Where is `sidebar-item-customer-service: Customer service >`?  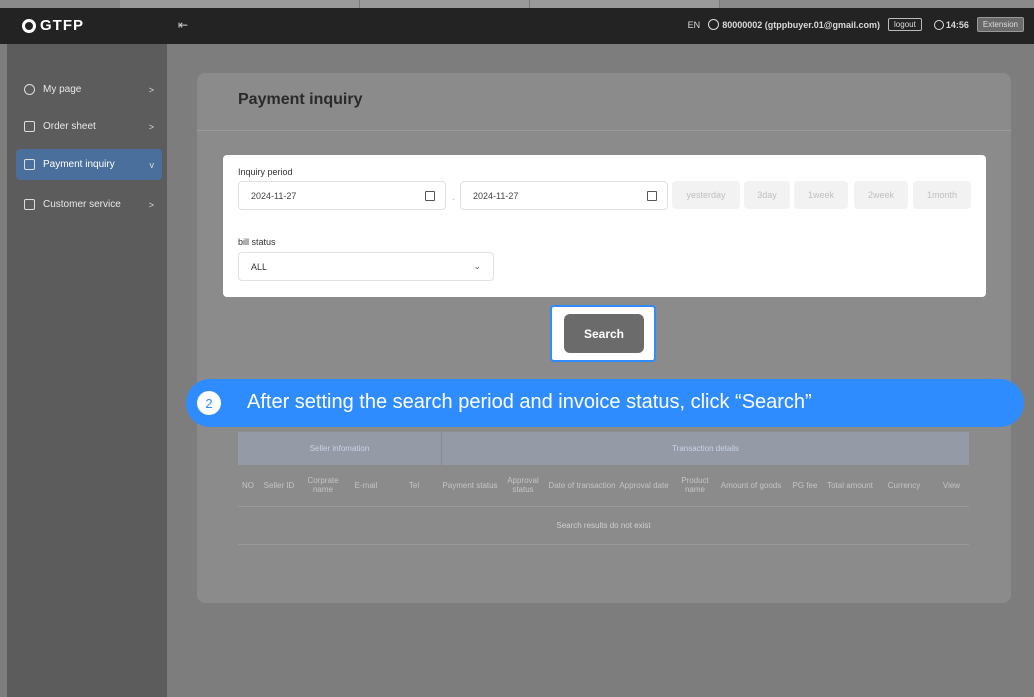 sidebar-item-customer-service: Customer service > is located at coordinates (89, 204).